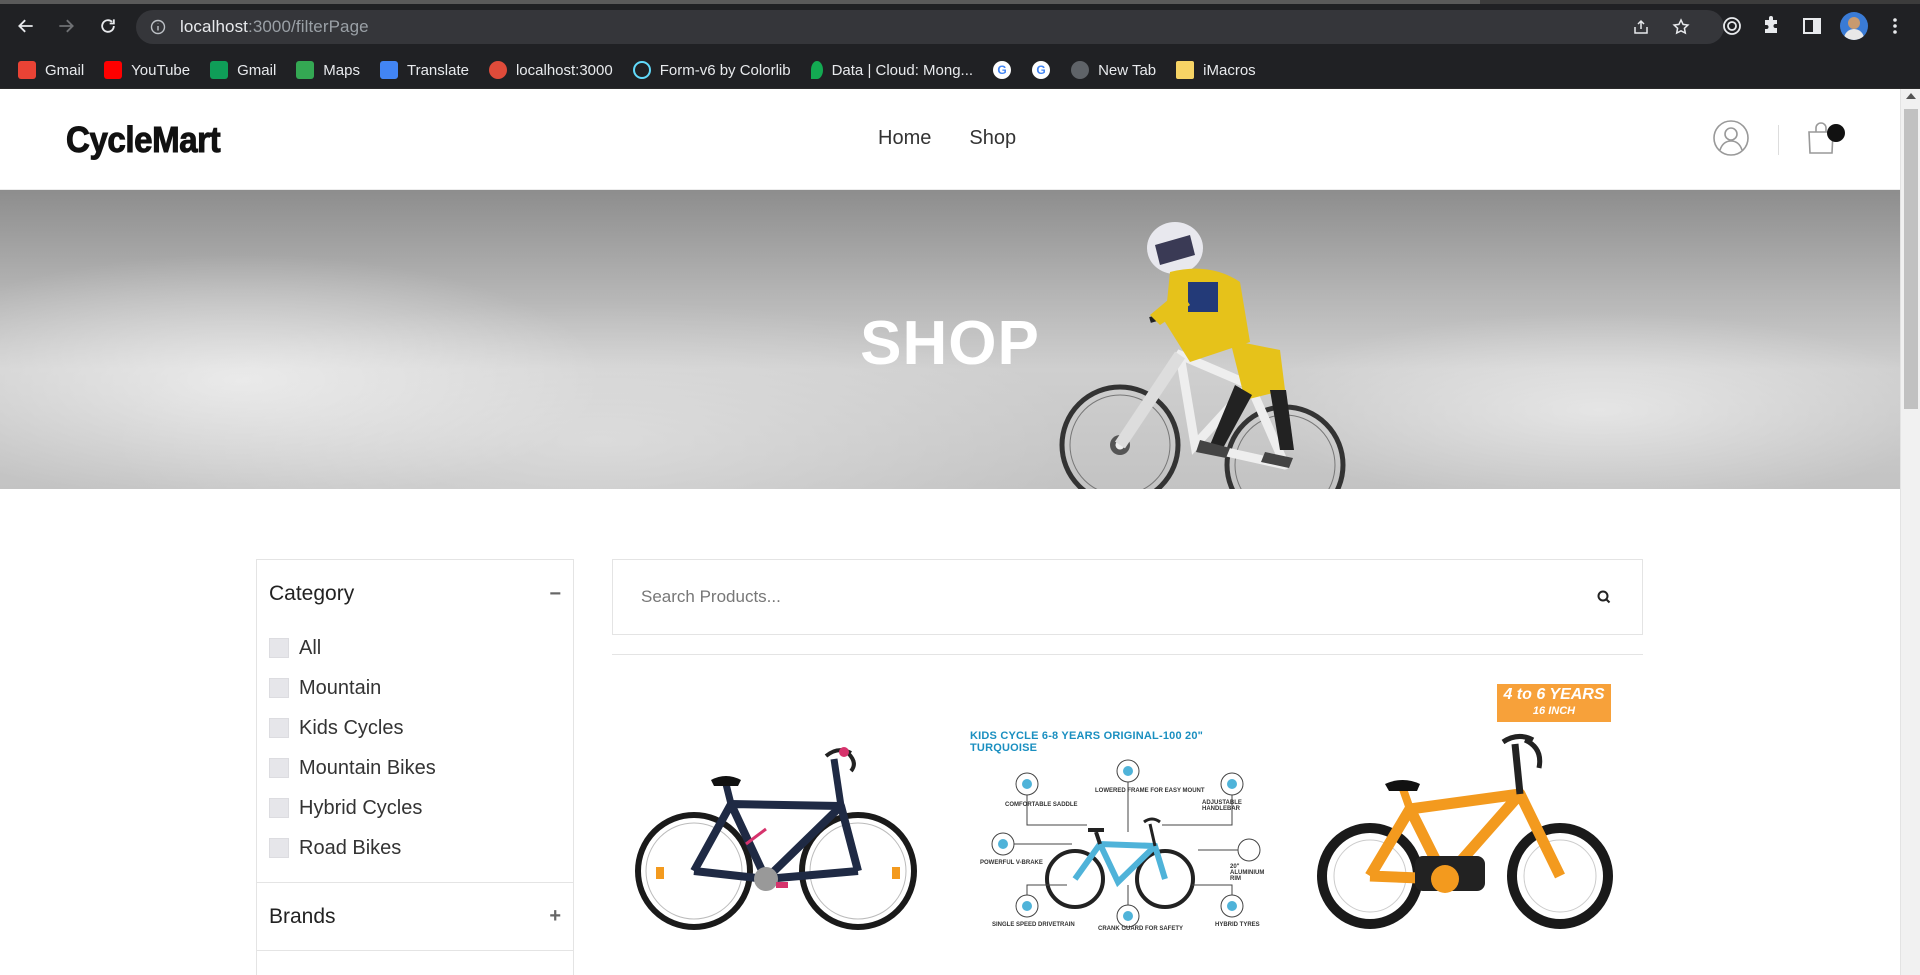  Describe the element at coordinates (992, 138) in the screenshot. I see `nav-shop-link: Shop` at that location.